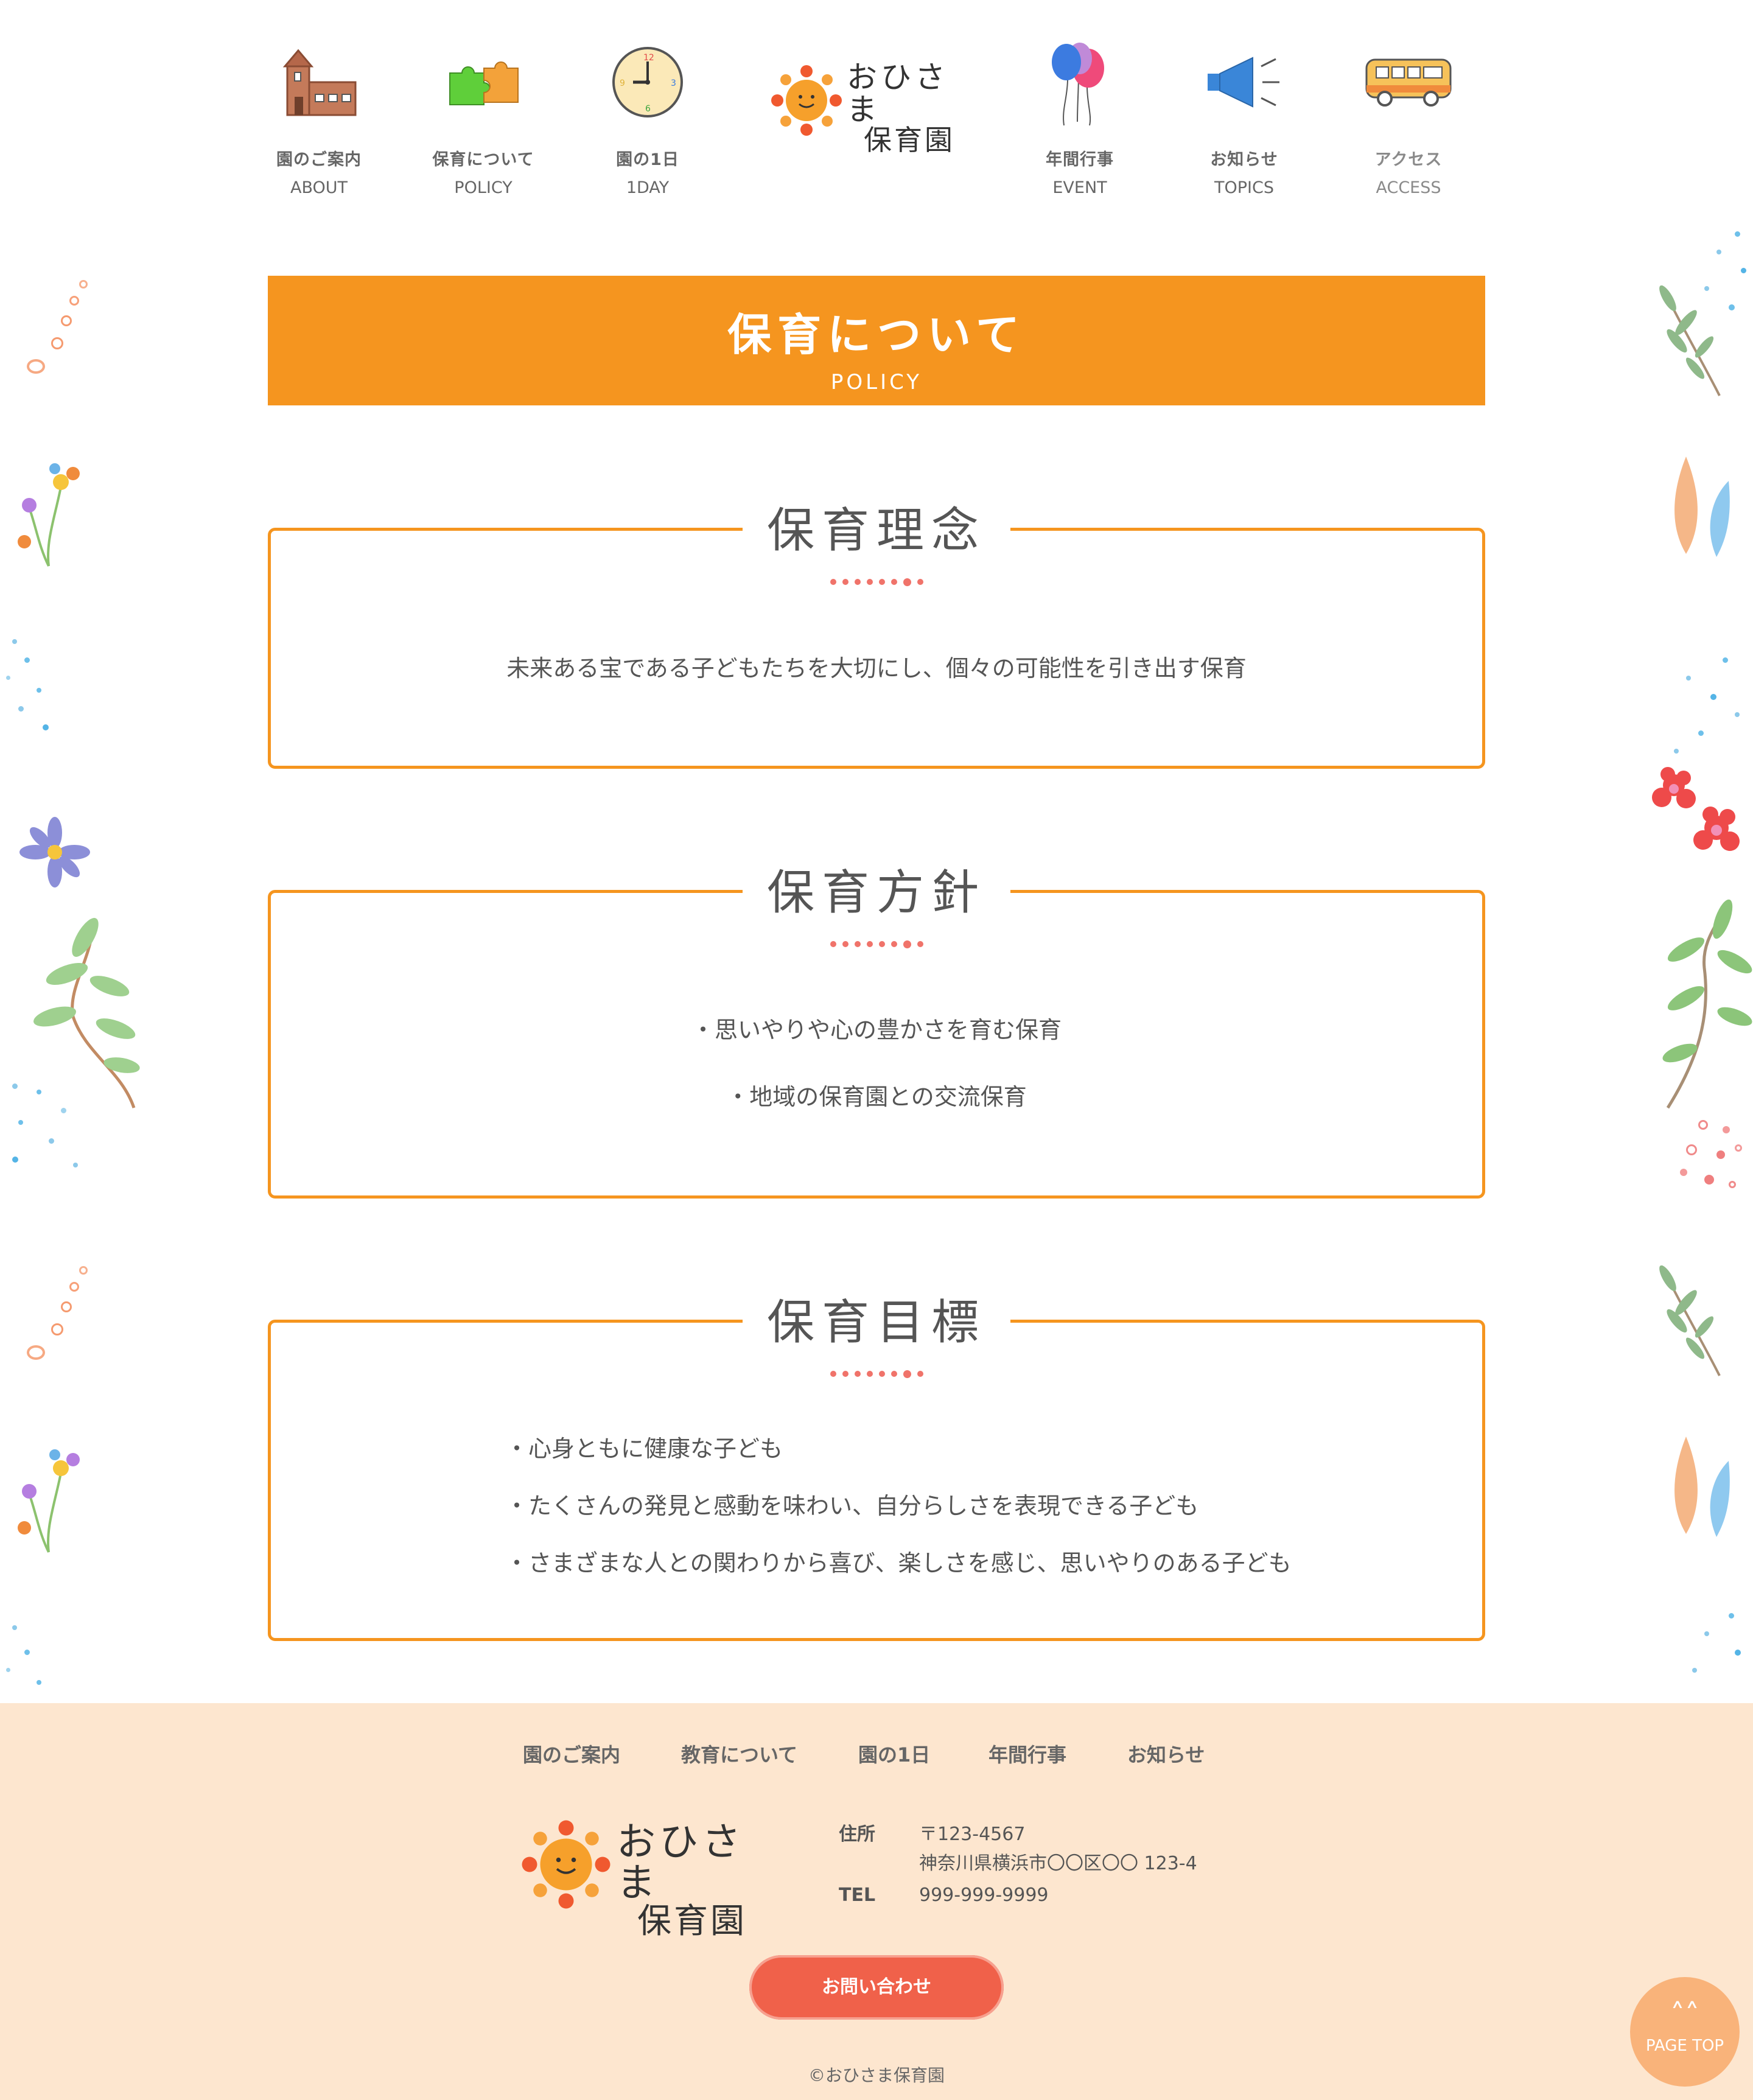 The image size is (1753, 2100). I want to click on contact-button: お問い合わせ, so click(876, 1987).